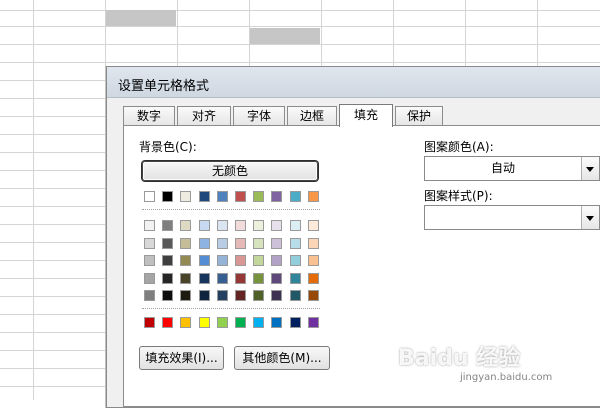 Image resolution: width=600 pixels, height=408 pixels. What do you see at coordinates (230, 171) in the screenshot?
I see `no-color-button: 无颜色` at bounding box center [230, 171].